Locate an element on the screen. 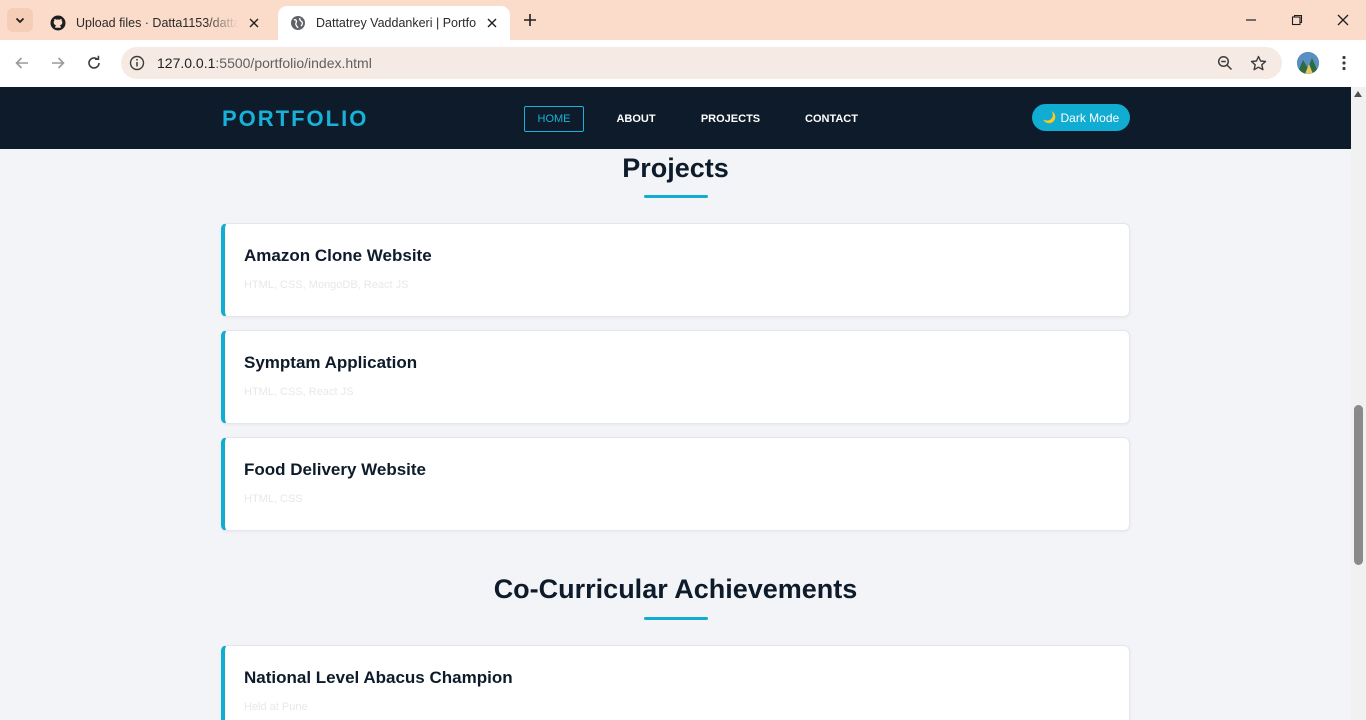  forward-button is located at coordinates (58, 63).